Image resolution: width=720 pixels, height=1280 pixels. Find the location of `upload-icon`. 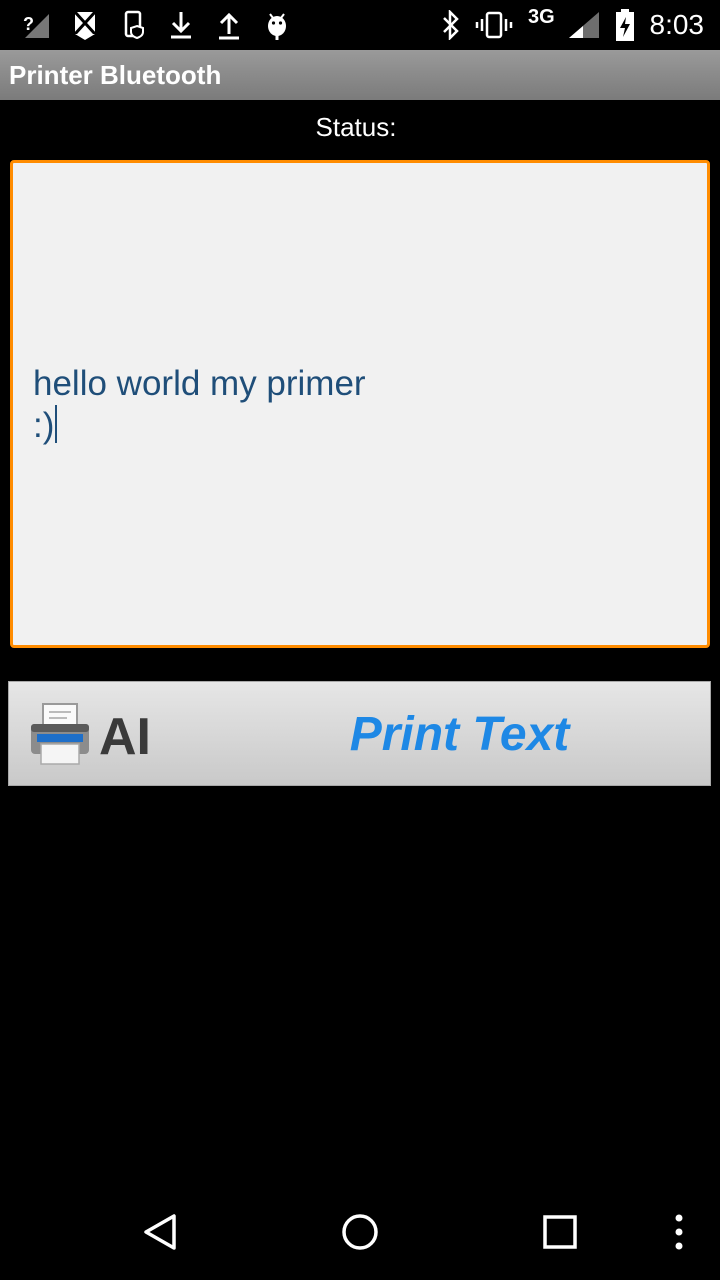

upload-icon is located at coordinates (229, 25).